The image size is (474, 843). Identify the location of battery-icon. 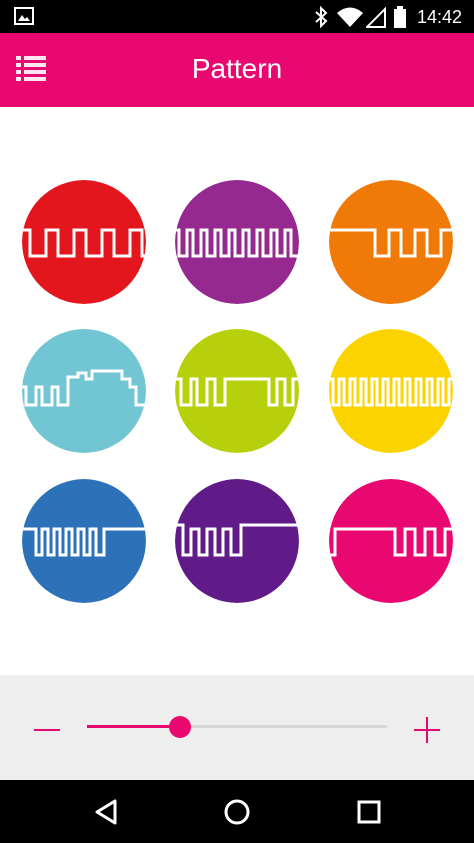
(400, 17).